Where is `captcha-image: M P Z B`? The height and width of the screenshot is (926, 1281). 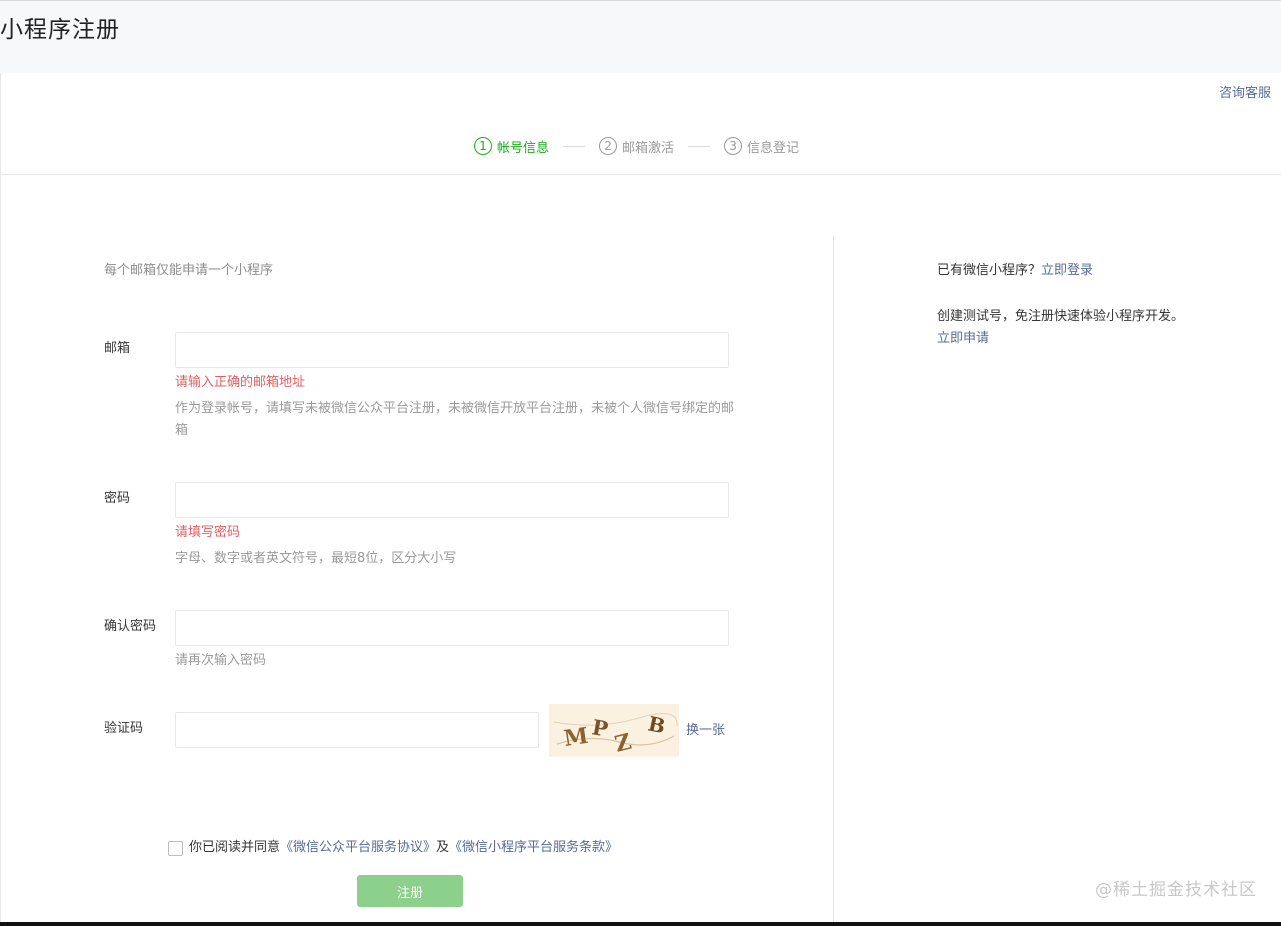 captcha-image: M P Z B is located at coordinates (614, 730).